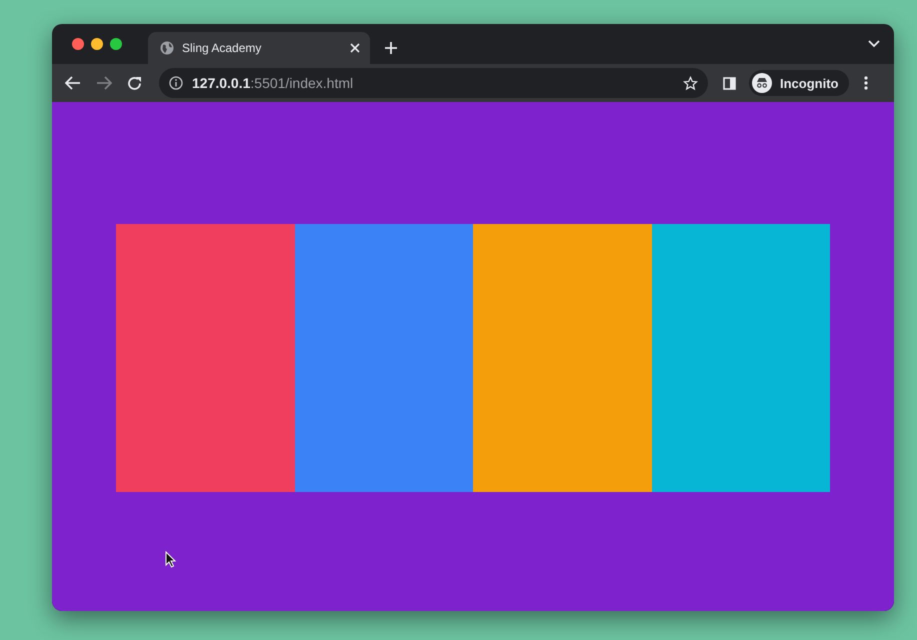 Image resolution: width=917 pixels, height=640 pixels. Describe the element at coordinates (73, 83) in the screenshot. I see `back-icon` at that location.